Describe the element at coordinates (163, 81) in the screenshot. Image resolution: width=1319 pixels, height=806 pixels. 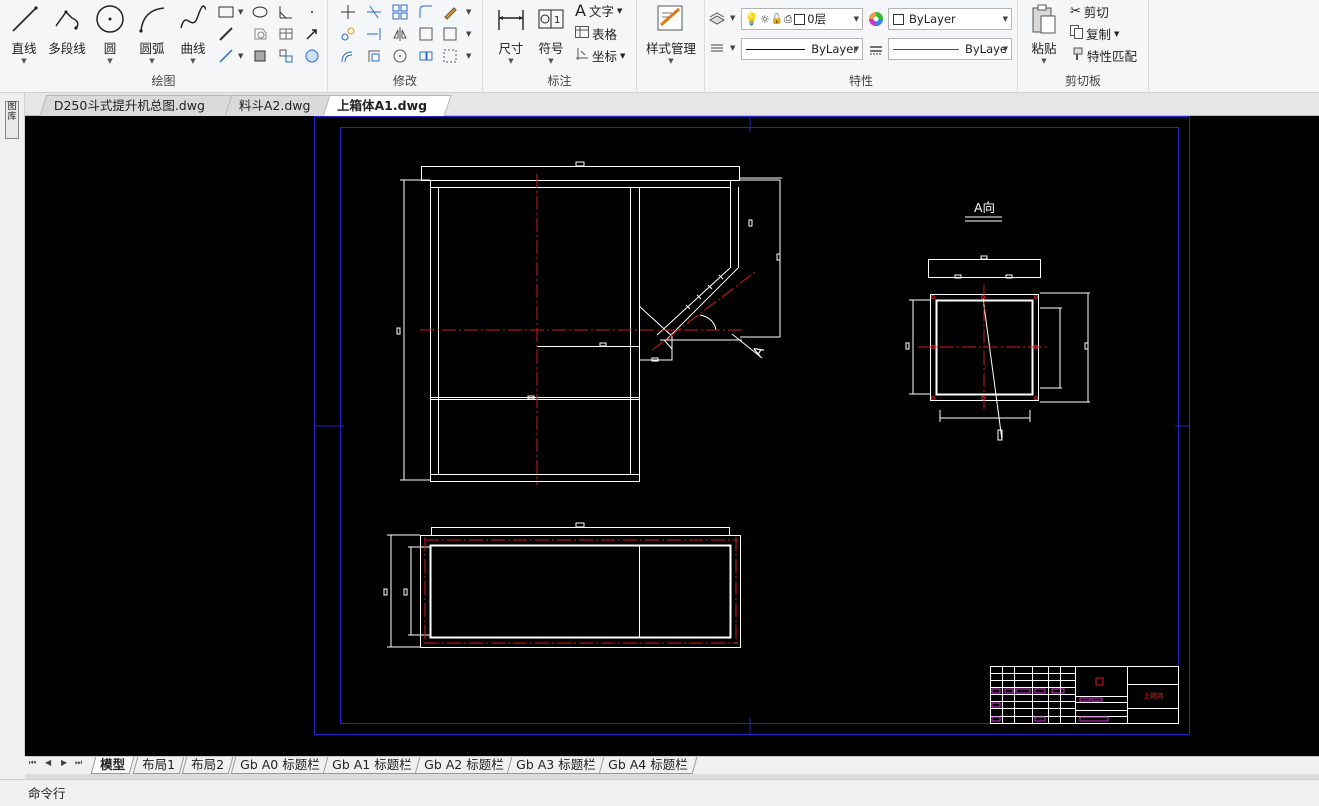
I see `draw-panel-title: 绘图` at that location.